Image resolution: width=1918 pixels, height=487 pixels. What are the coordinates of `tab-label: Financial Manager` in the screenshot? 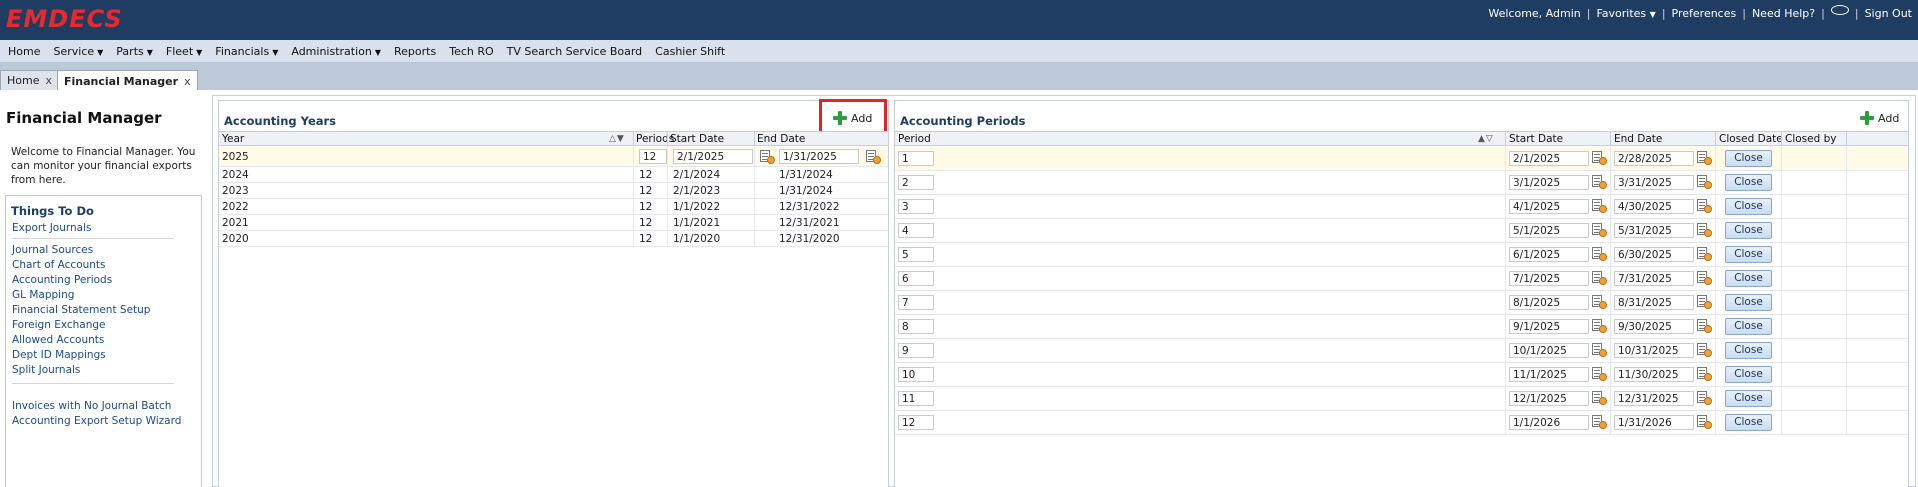 It's located at (121, 81).